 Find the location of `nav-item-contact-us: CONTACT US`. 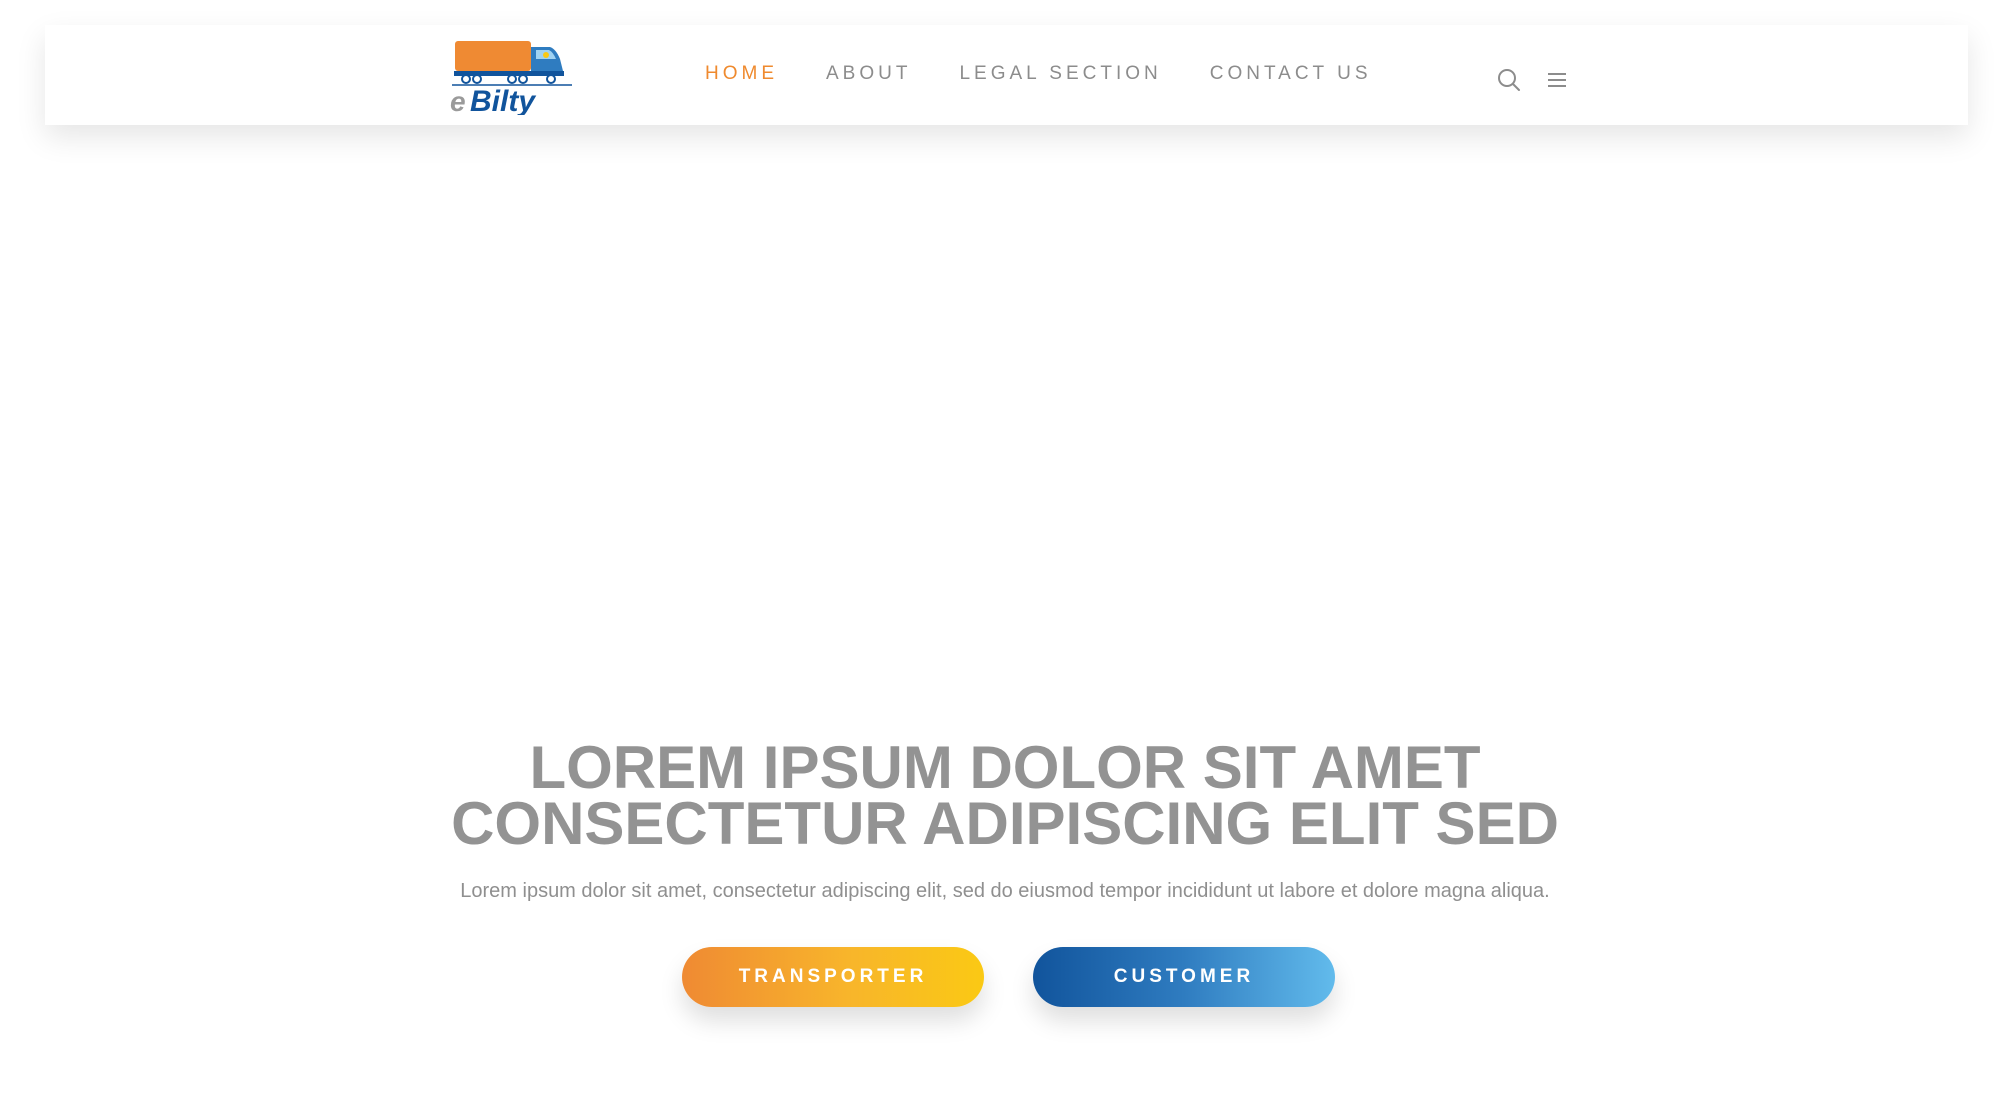

nav-item-contact-us: CONTACT US is located at coordinates (1291, 74).